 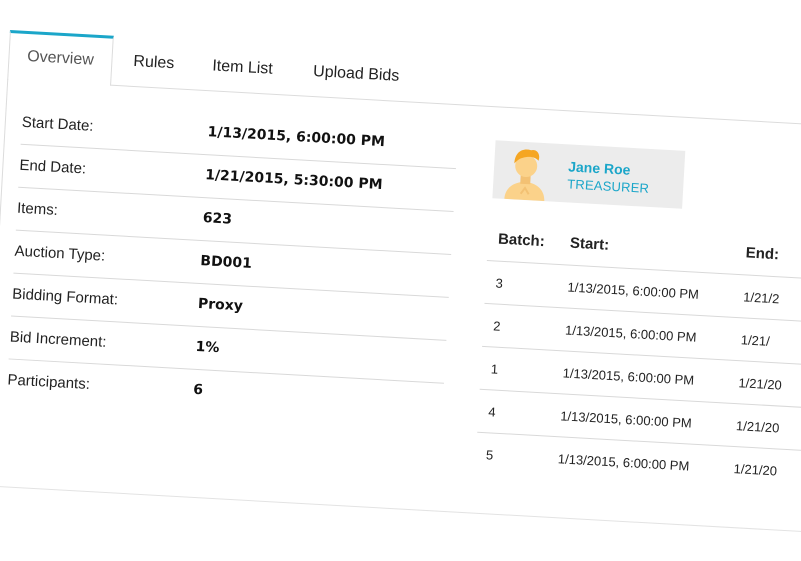 What do you see at coordinates (496, 326) in the screenshot?
I see `batch-number: 2` at bounding box center [496, 326].